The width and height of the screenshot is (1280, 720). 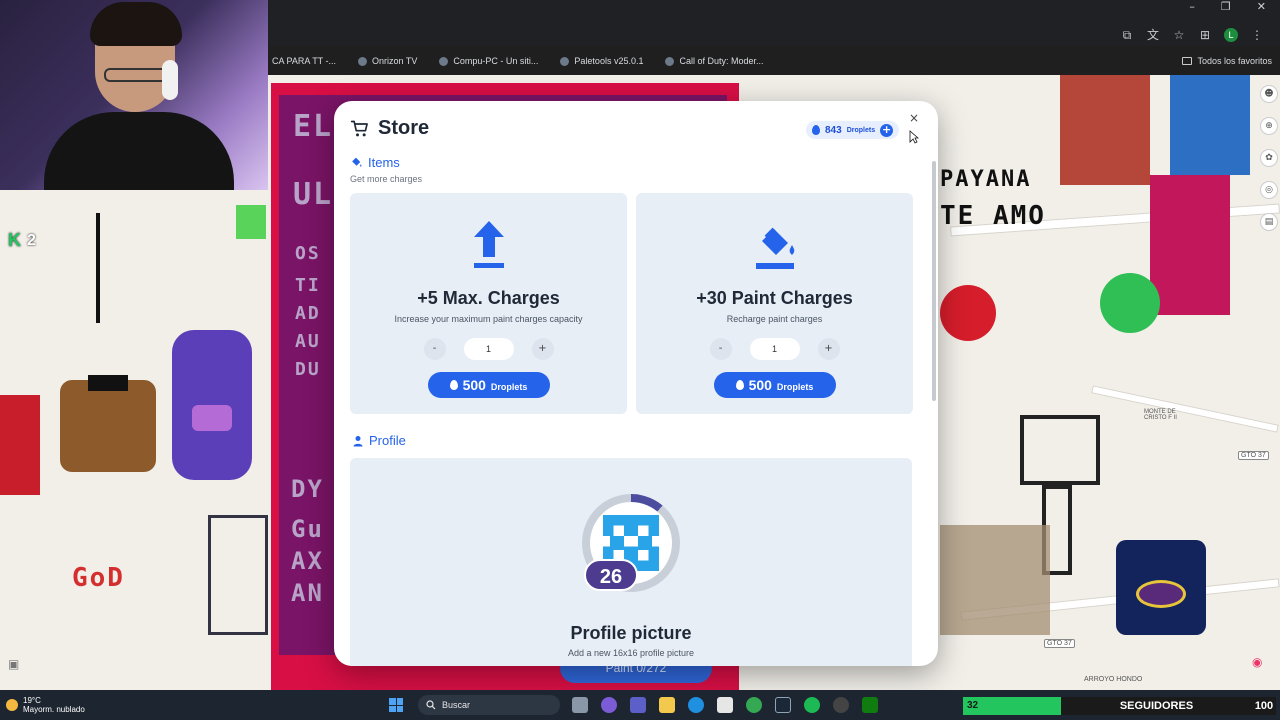 What do you see at coordinates (1179, 35) in the screenshot?
I see `star-icon: ☆` at bounding box center [1179, 35].